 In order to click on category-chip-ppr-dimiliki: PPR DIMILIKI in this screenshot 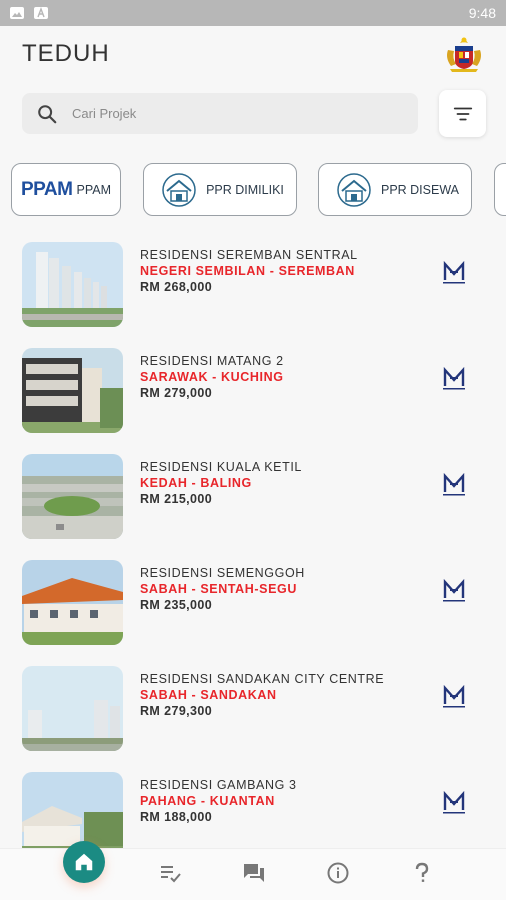, I will do `click(220, 189)`.